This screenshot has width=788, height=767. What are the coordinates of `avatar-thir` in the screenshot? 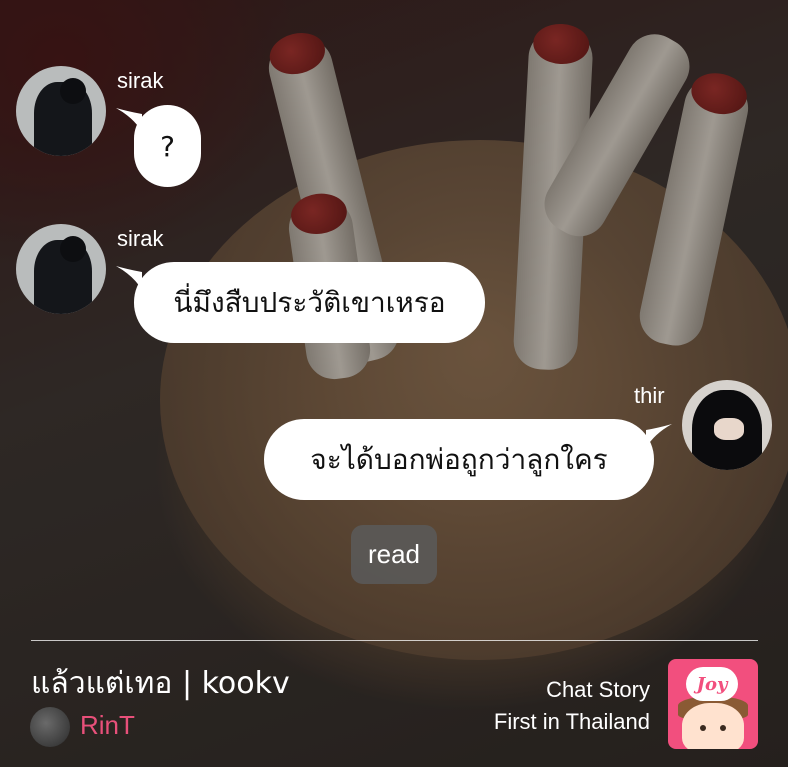 It's located at (727, 425).